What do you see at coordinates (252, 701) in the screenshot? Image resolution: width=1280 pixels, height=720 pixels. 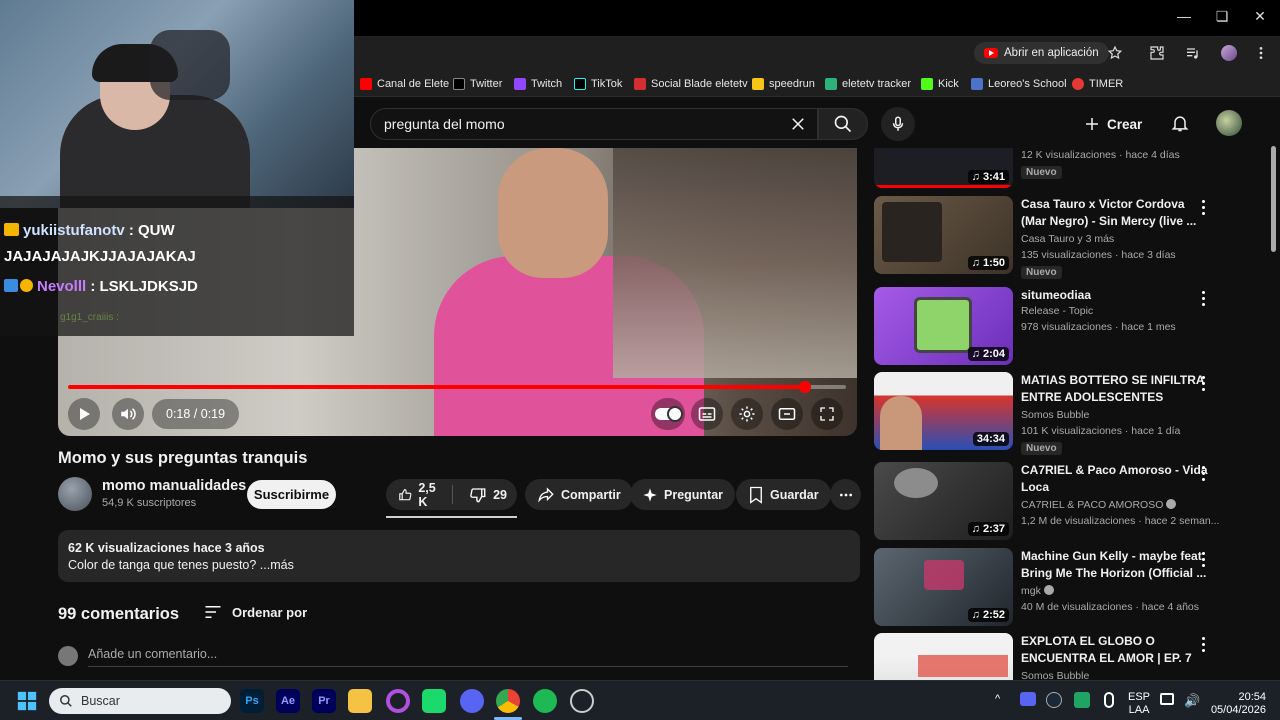 I see `photoshop-icon: Ps` at bounding box center [252, 701].